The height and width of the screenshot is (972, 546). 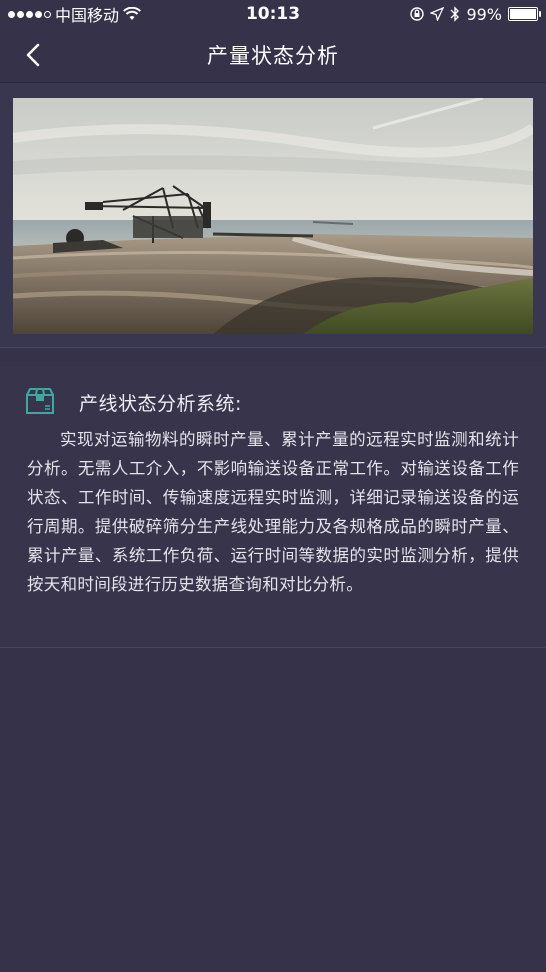 I want to click on chevron-left-icon, so click(x=33, y=55).